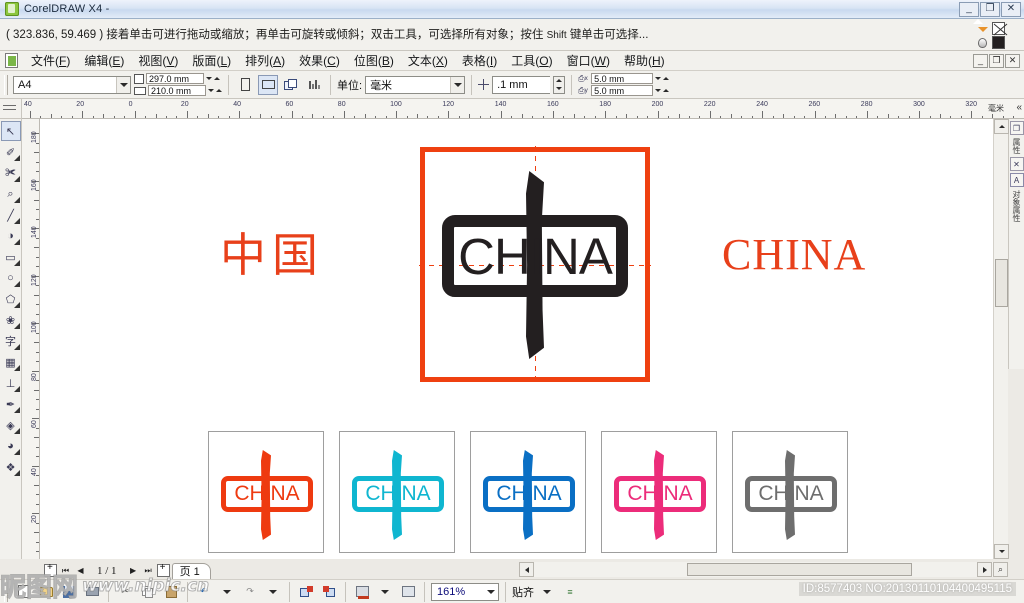 This screenshot has width=1024, height=603. Describe the element at coordinates (1012, 60) in the screenshot. I see `doc-close-button: ✕` at that location.